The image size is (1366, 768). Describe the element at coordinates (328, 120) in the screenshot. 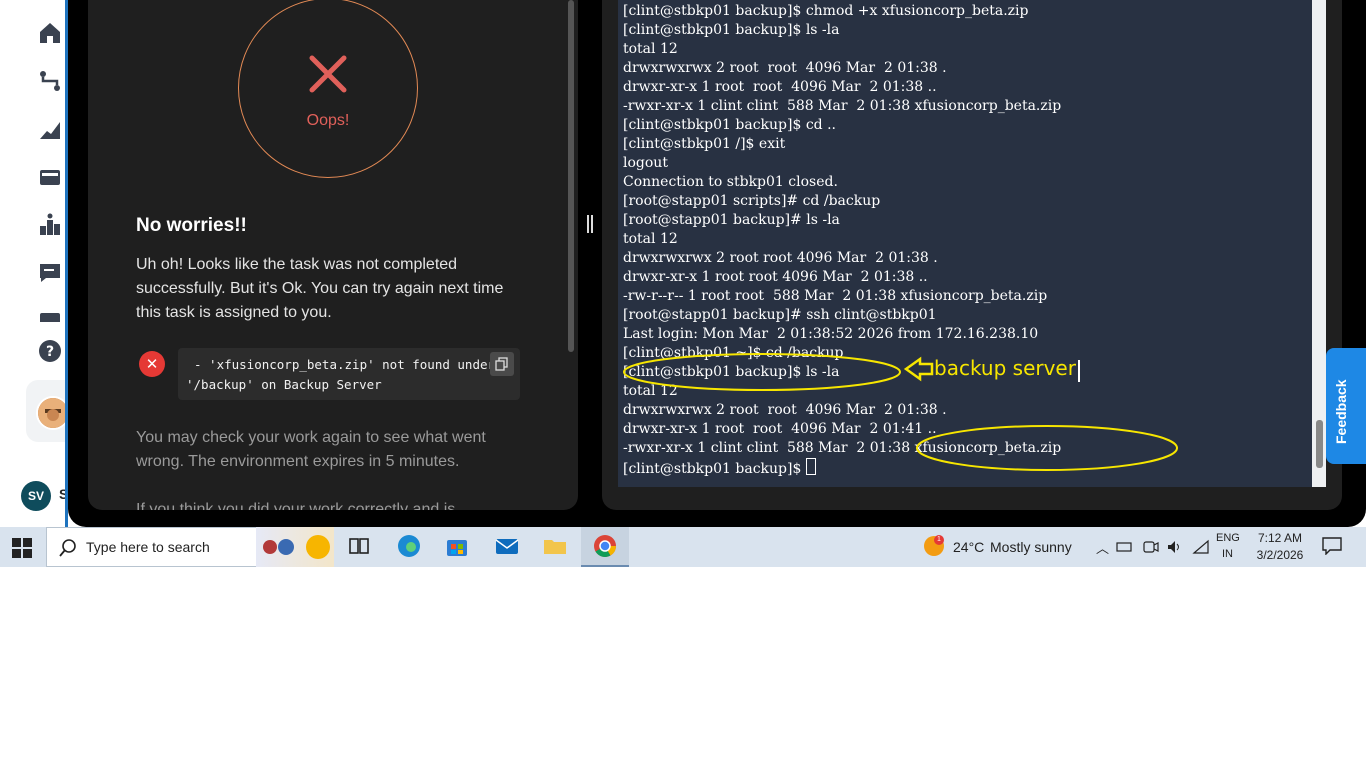

I see `status-text: Oops!` at that location.